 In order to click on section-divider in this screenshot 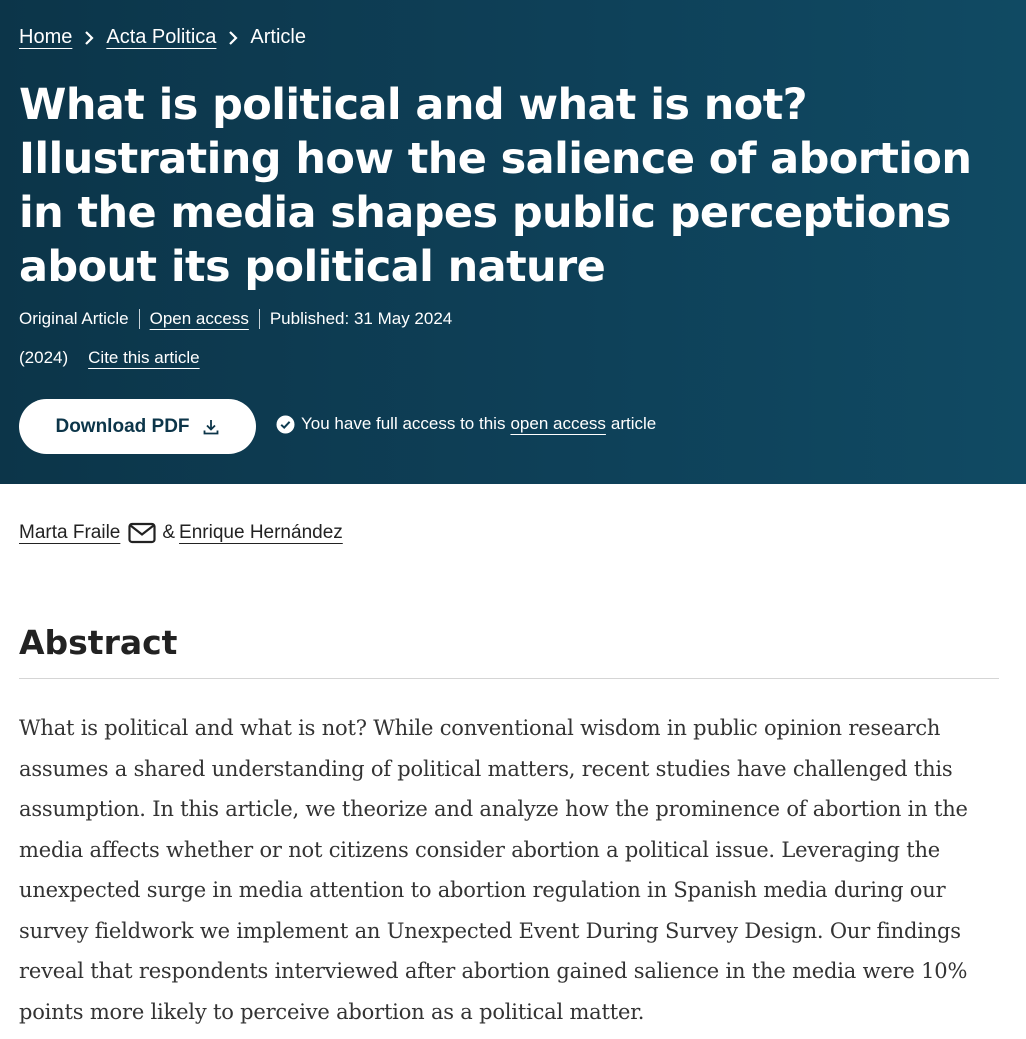, I will do `click(509, 678)`.